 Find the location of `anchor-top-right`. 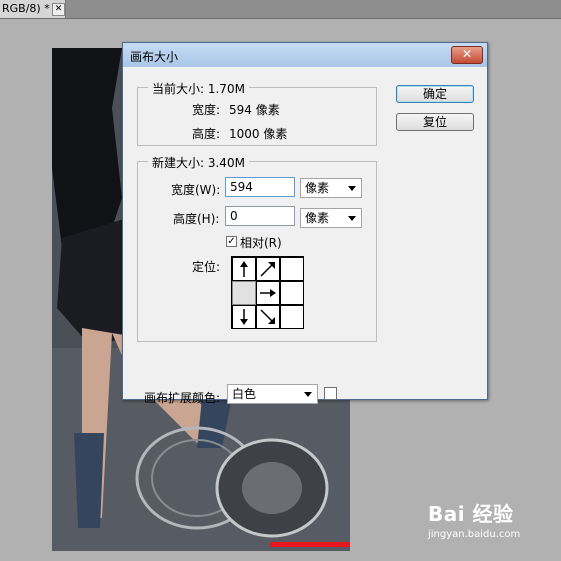

anchor-top-right is located at coordinates (292, 269).